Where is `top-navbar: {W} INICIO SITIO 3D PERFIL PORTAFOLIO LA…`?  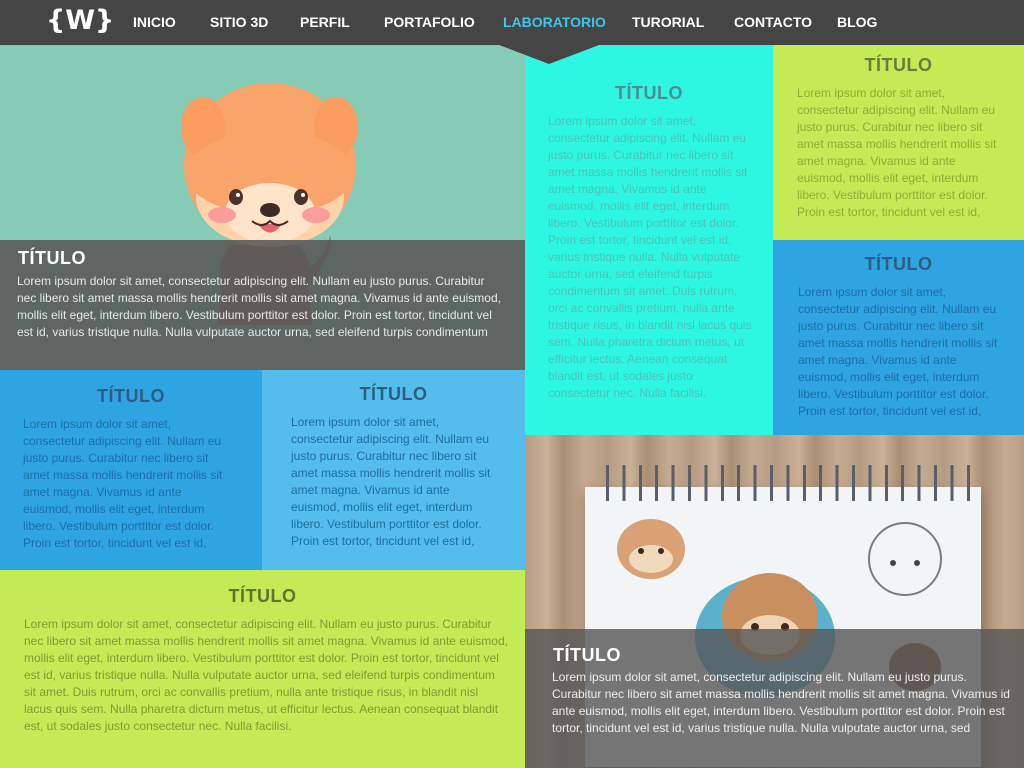 top-navbar: {W} INICIO SITIO 3D PERFIL PORTAFOLIO LA… is located at coordinates (512, 22).